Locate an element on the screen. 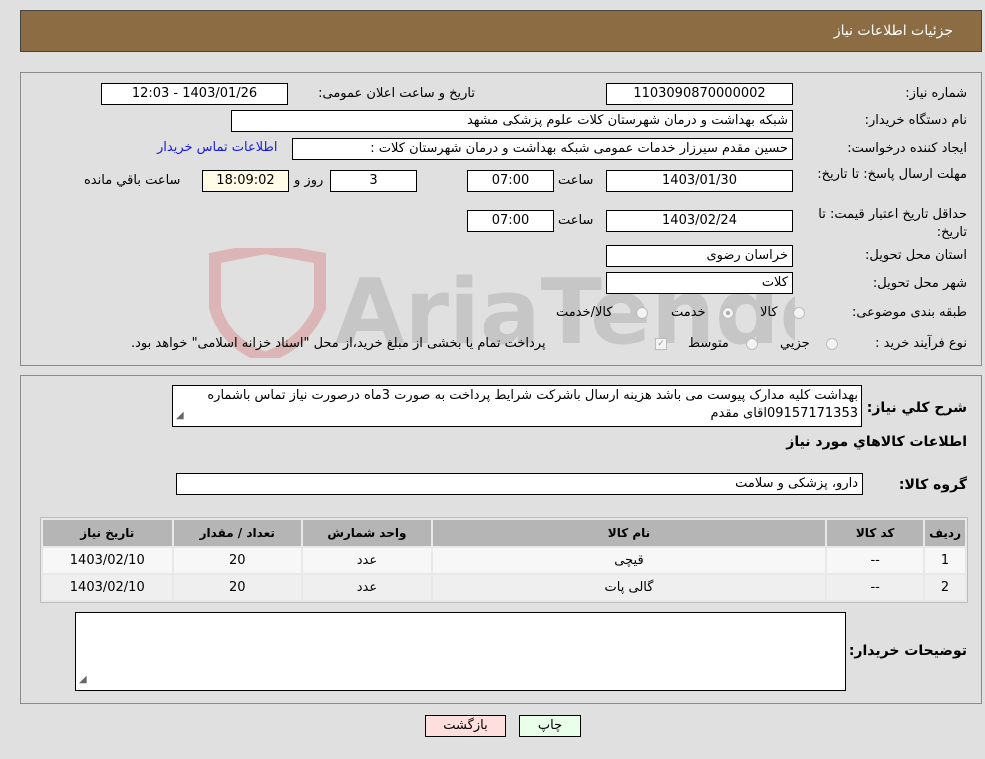 Image resolution: width=985 pixels, height=759 pixels. days-label: روز و is located at coordinates (309, 180).